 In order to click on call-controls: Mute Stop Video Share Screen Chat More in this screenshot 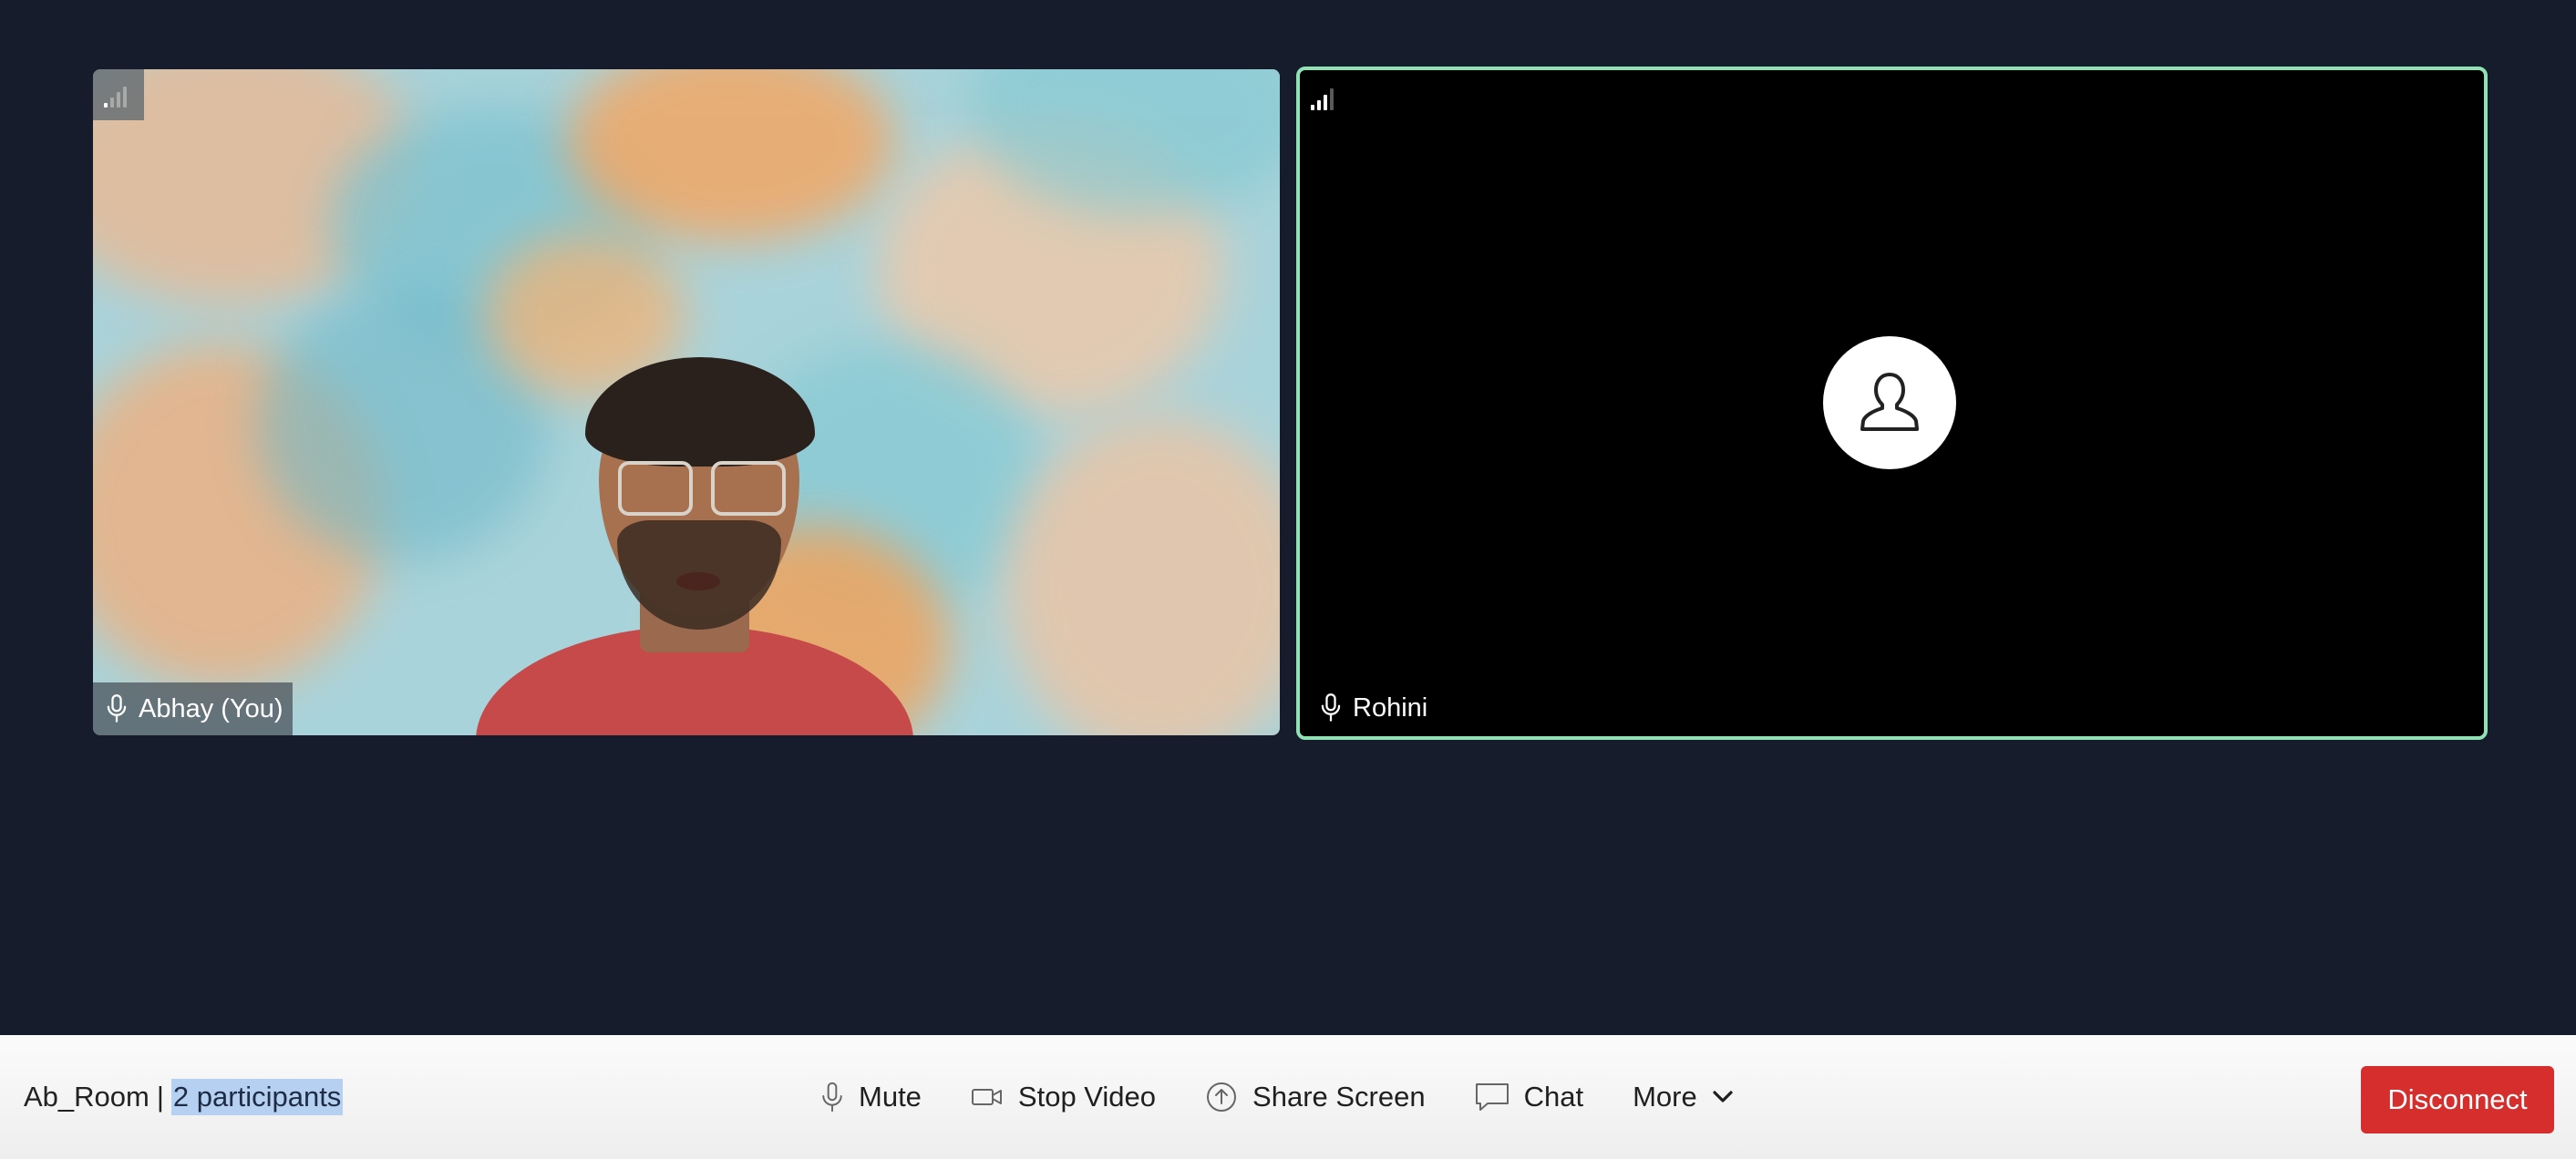, I will do `click(1277, 1097)`.